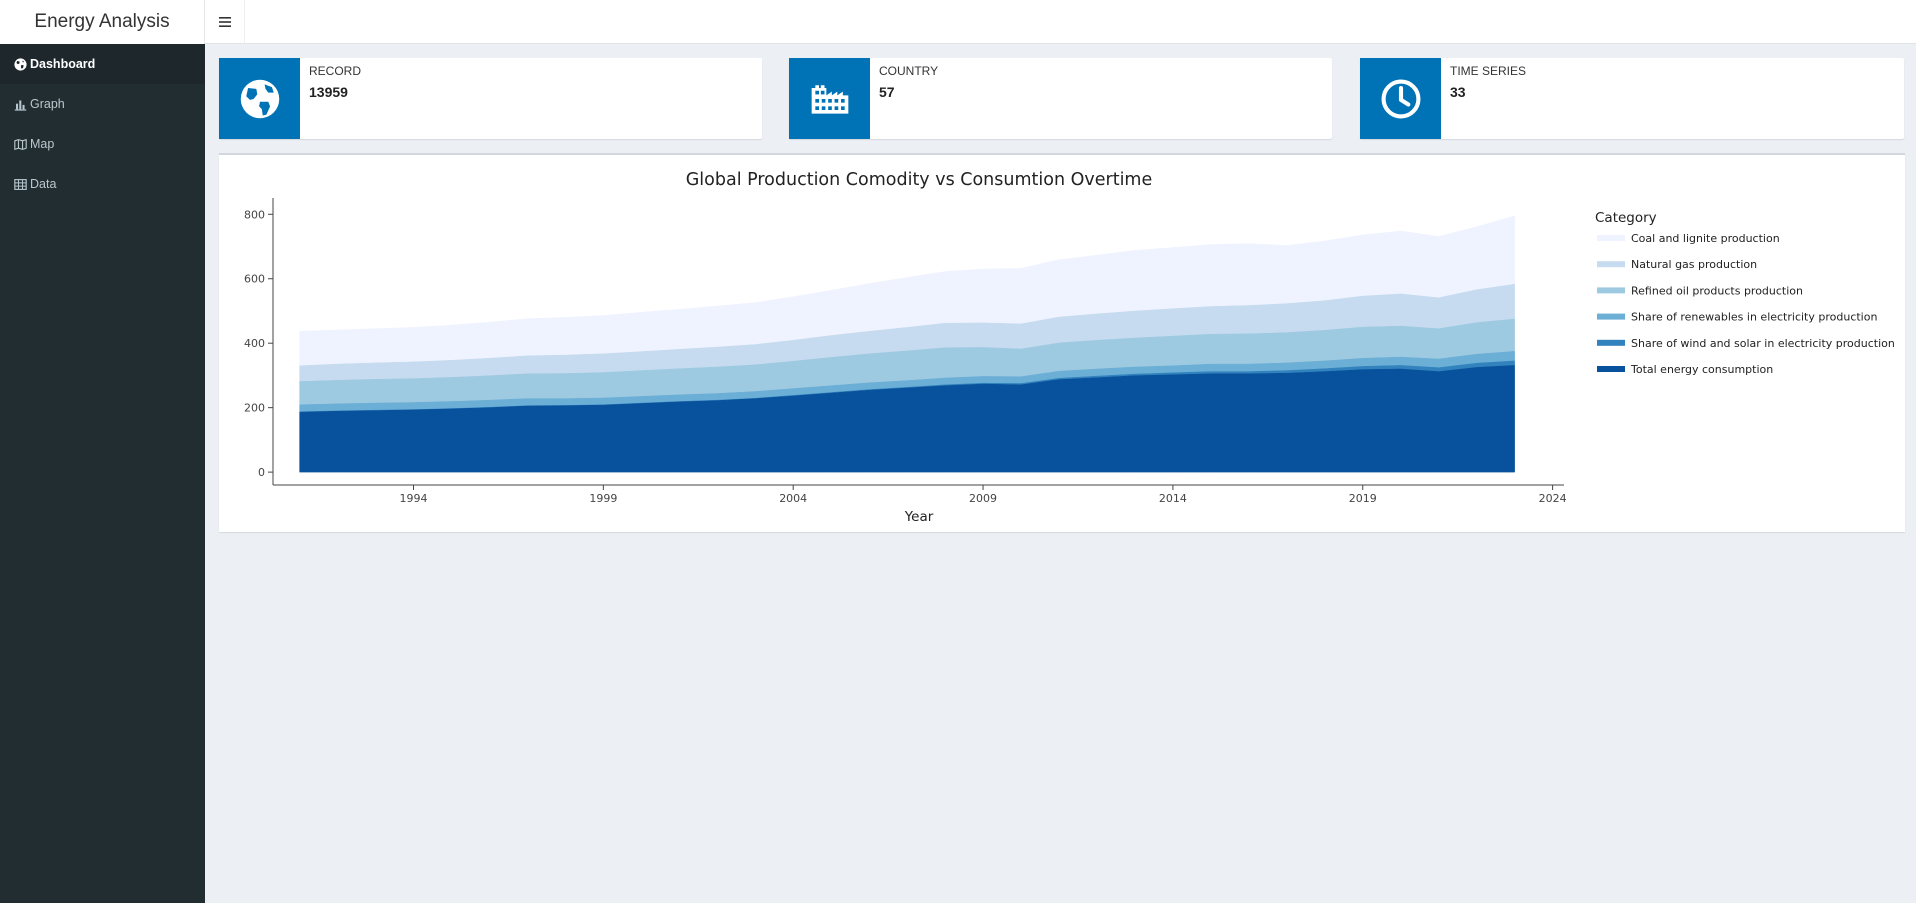  I want to click on info-box-value: 13959, so click(328, 92).